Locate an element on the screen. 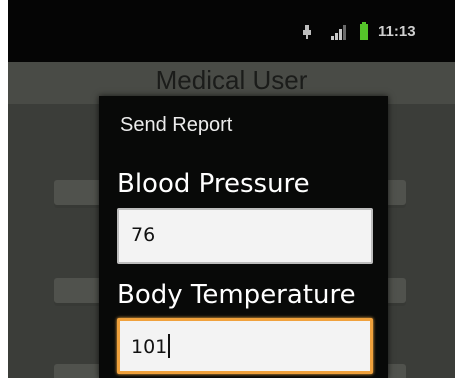 The height and width of the screenshot is (378, 455). blood-pressure-input: 76 is located at coordinates (245, 236).